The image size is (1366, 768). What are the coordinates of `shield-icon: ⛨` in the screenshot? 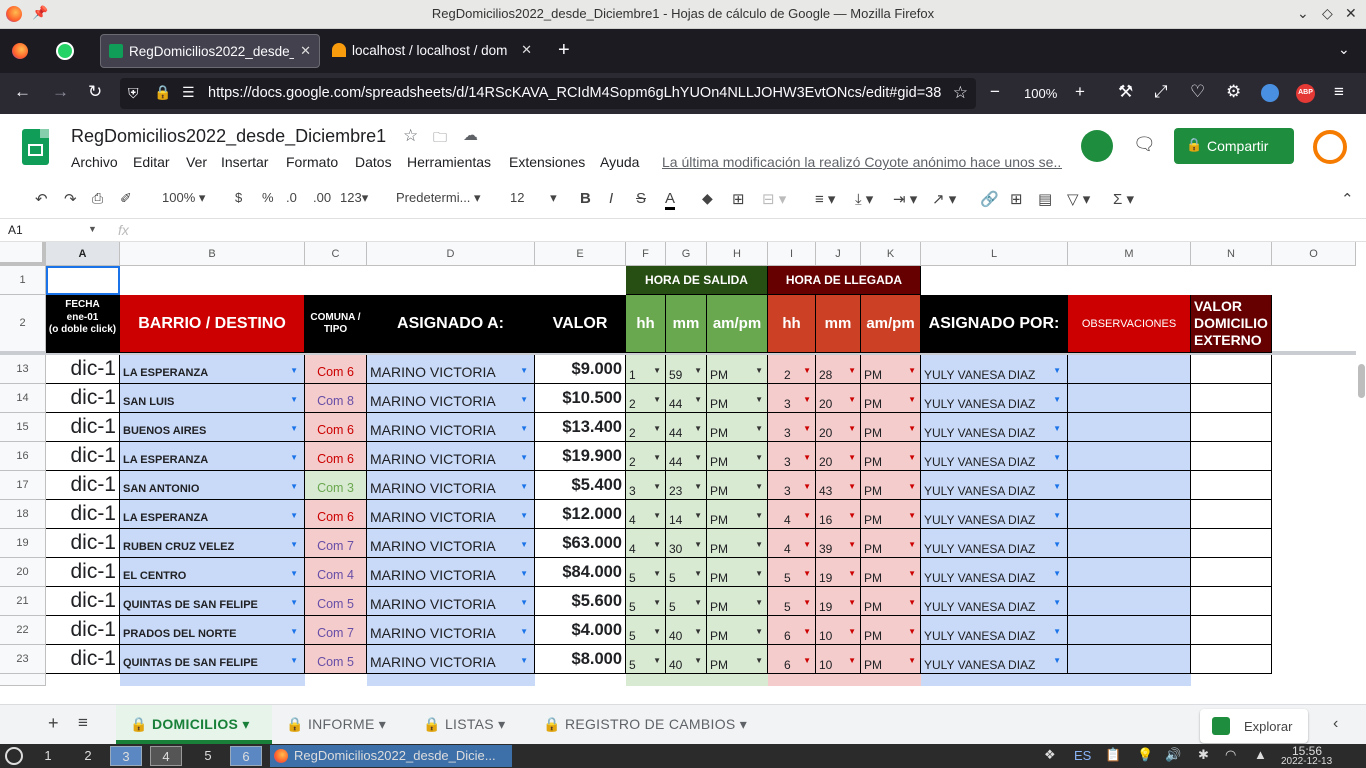 It's located at (133, 93).